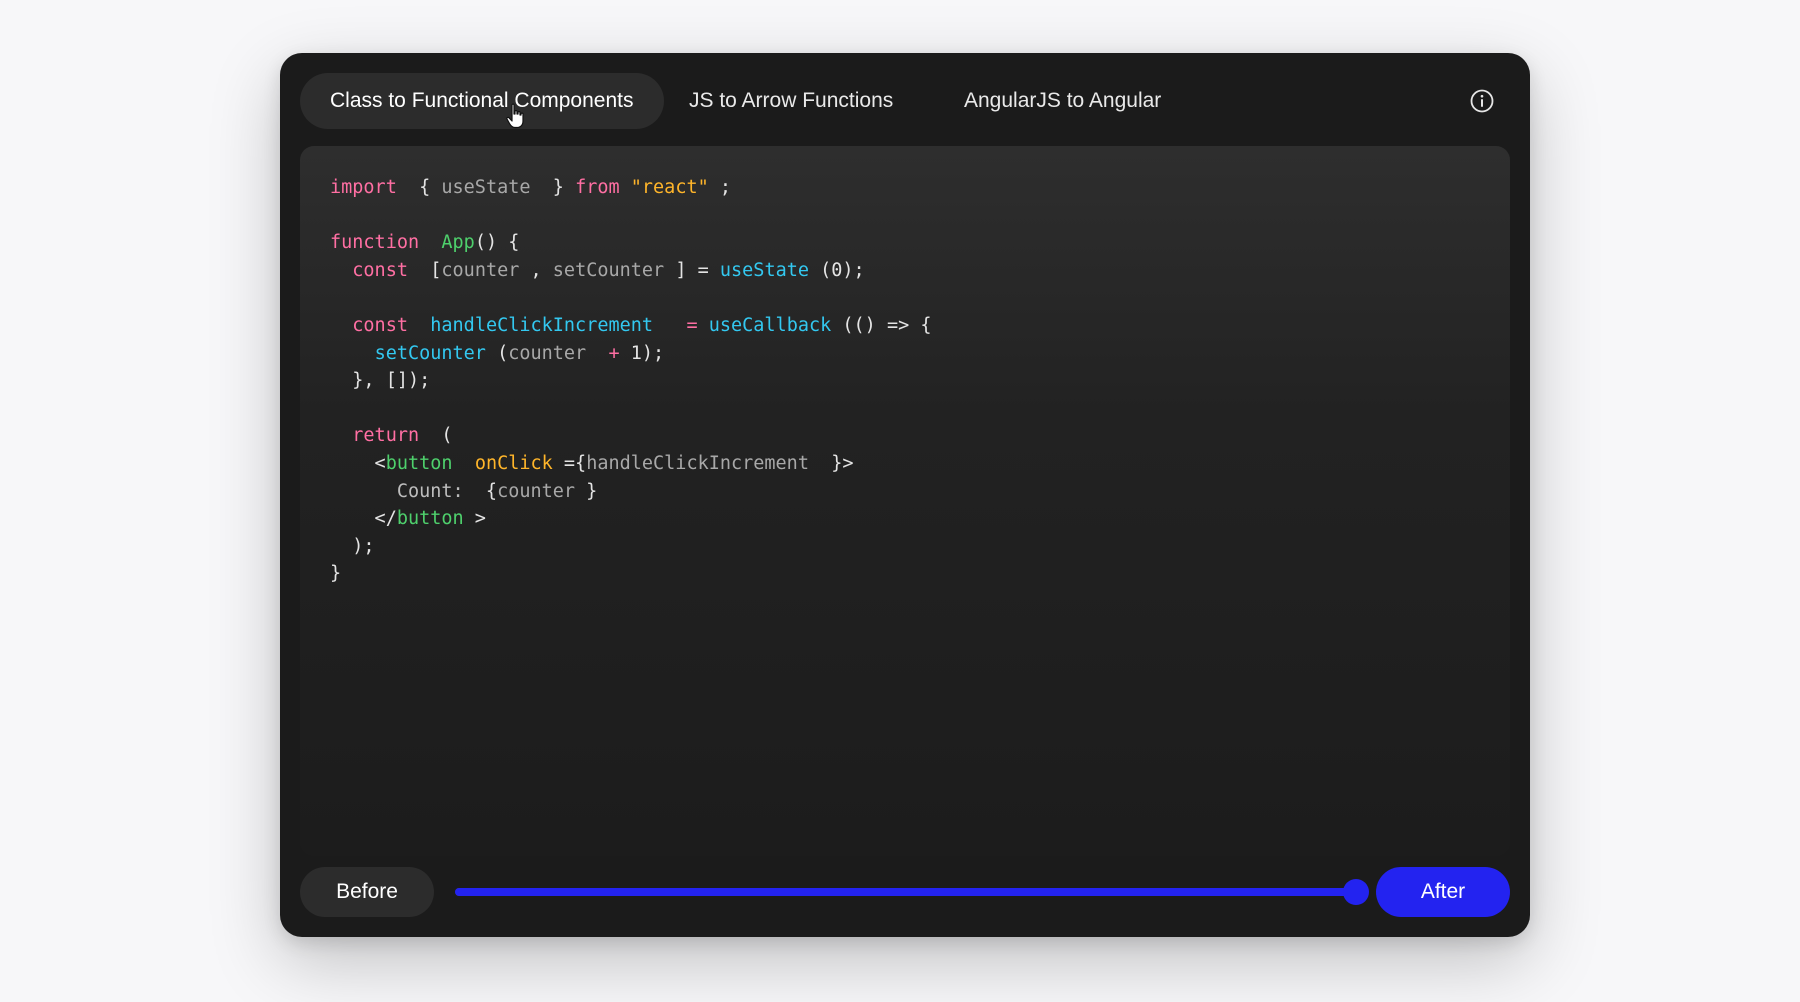 This screenshot has width=1800, height=1002. Describe the element at coordinates (1356, 892) in the screenshot. I see `slider-thumb` at that location.